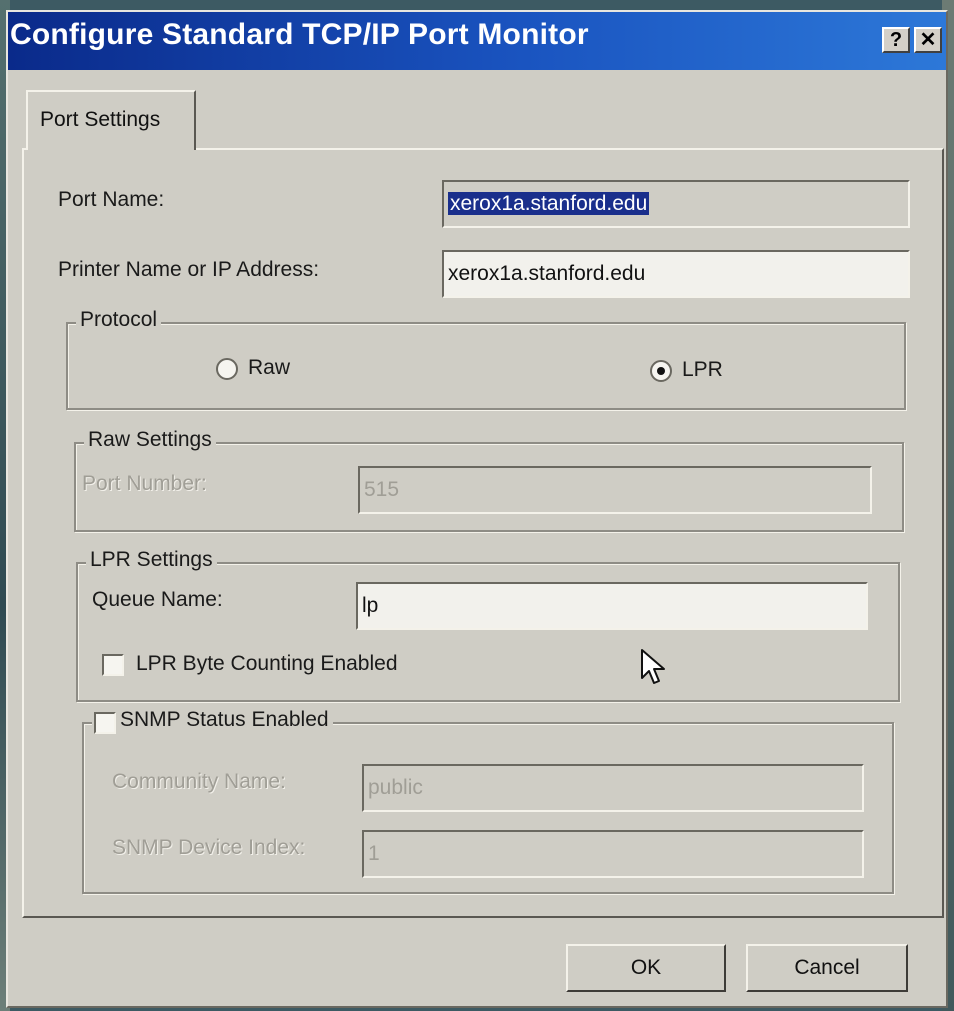  I want to click on queue-name-label: Queue Name:, so click(157, 599).